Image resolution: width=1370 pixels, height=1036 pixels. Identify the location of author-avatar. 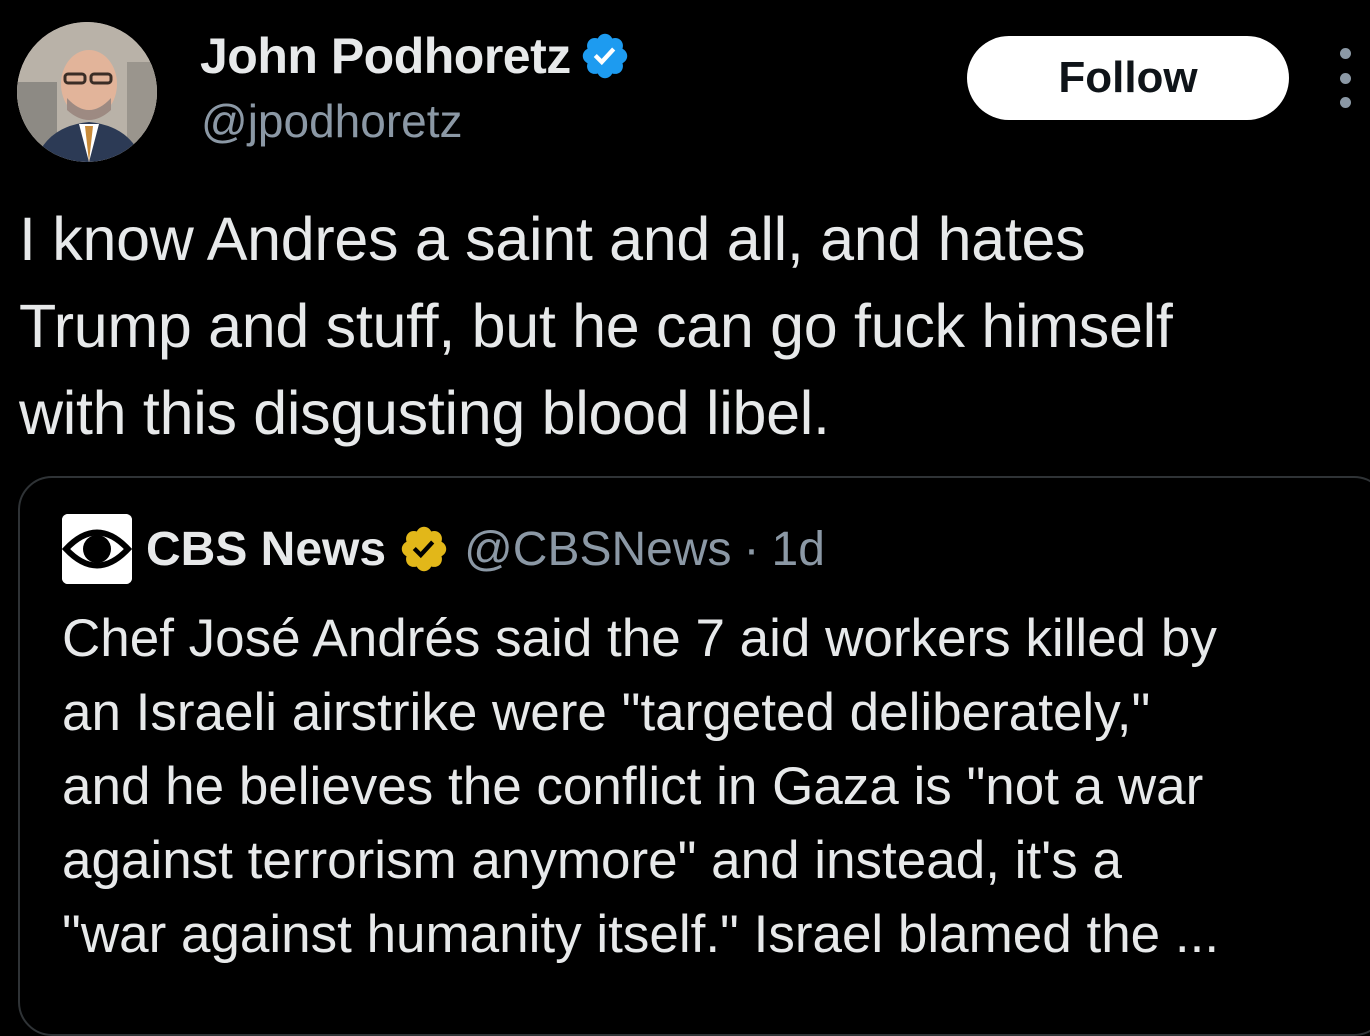
(87, 92).